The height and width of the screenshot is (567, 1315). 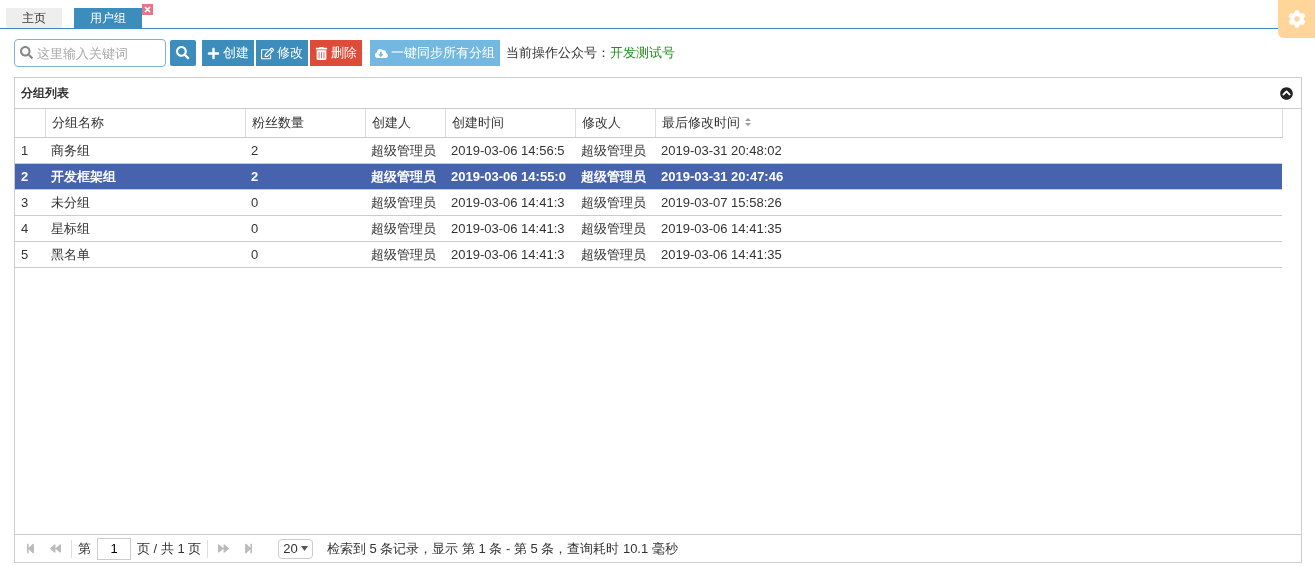 What do you see at coordinates (213, 53) in the screenshot?
I see `plus-icon` at bounding box center [213, 53].